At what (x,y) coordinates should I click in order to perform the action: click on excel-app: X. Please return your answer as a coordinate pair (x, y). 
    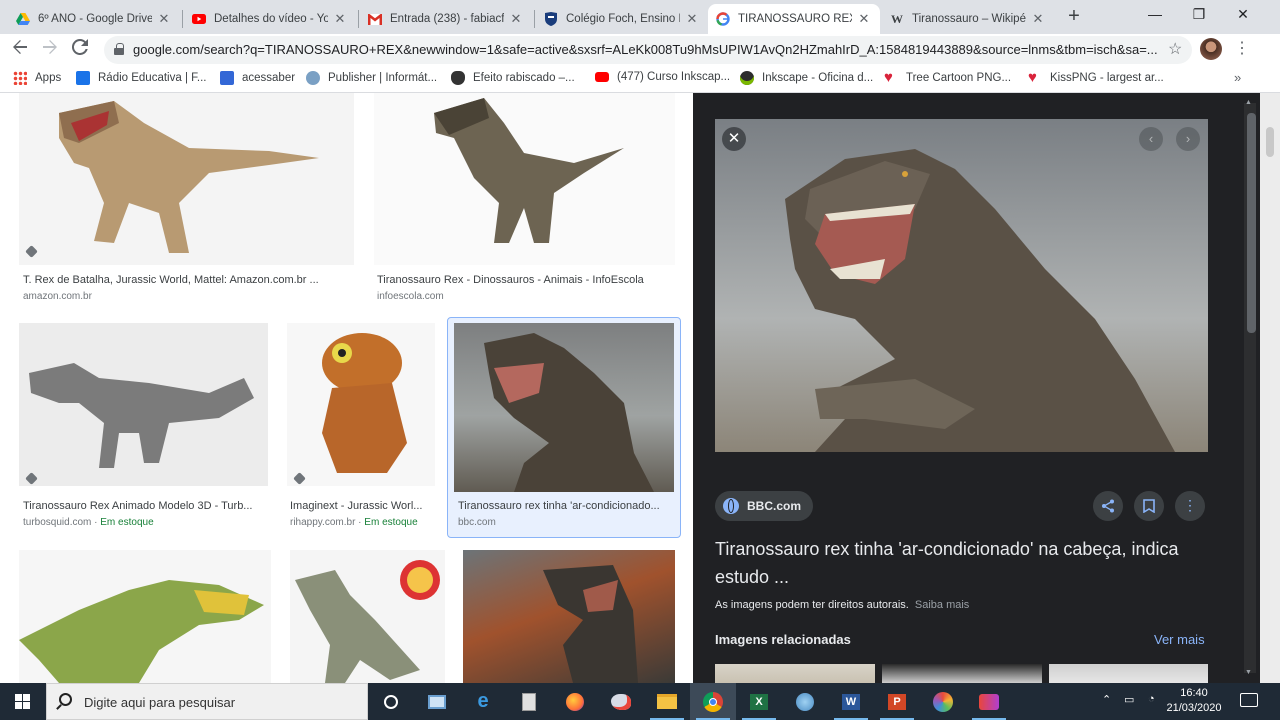
    Looking at the image, I should click on (759, 701).